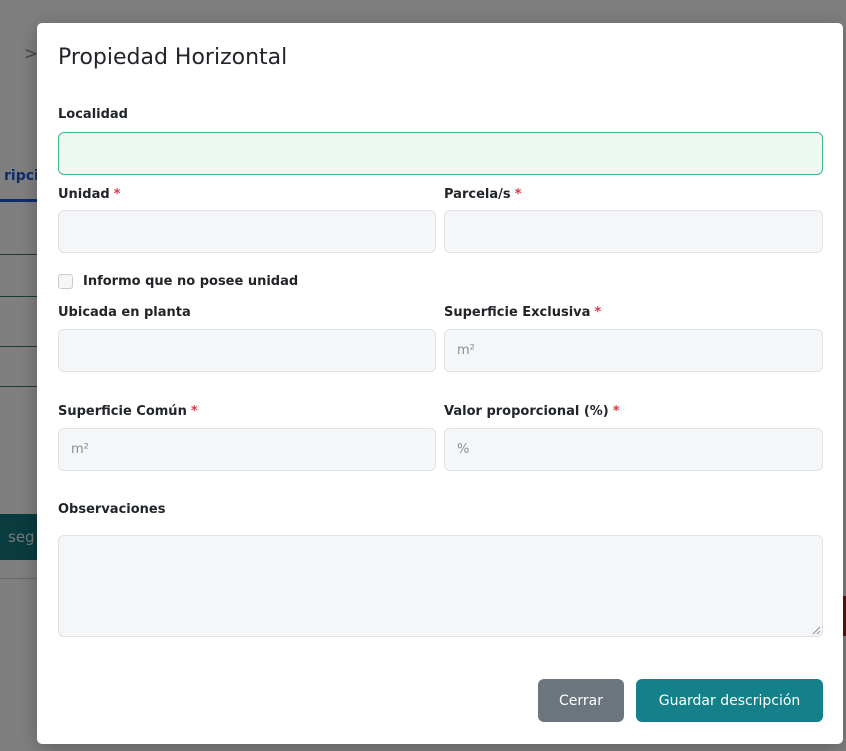  What do you see at coordinates (440, 153) in the screenshot?
I see `localidad-input` at bounding box center [440, 153].